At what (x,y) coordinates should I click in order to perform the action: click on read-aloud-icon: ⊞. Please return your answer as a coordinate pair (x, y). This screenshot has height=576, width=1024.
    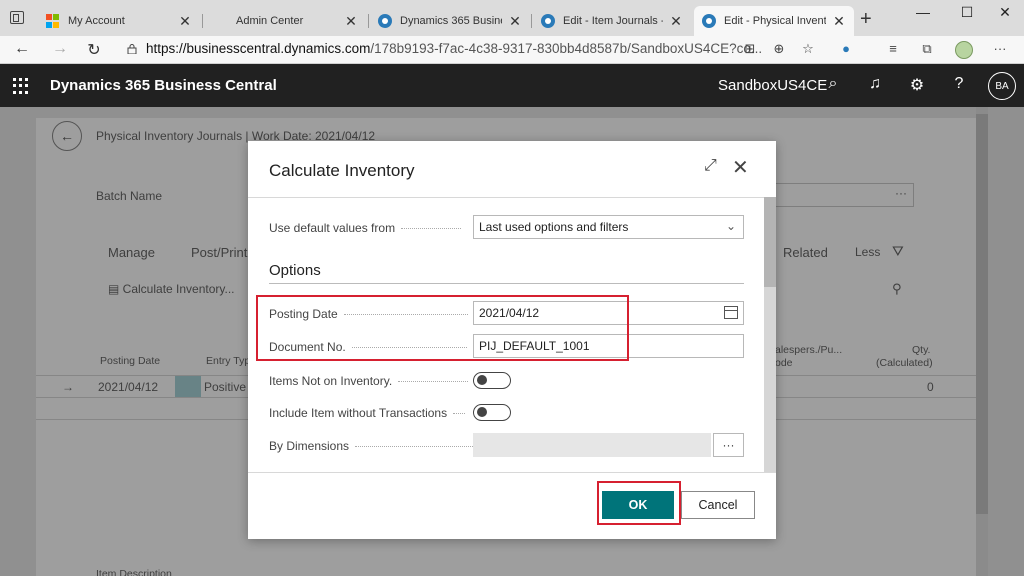
    Looking at the image, I should click on (750, 49).